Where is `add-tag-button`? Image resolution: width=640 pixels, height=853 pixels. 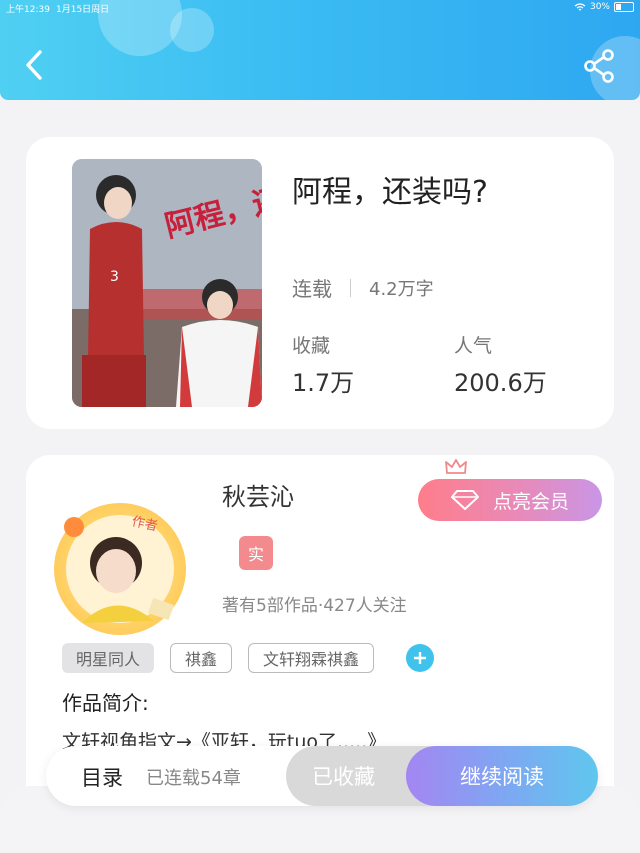 add-tag-button is located at coordinates (420, 658).